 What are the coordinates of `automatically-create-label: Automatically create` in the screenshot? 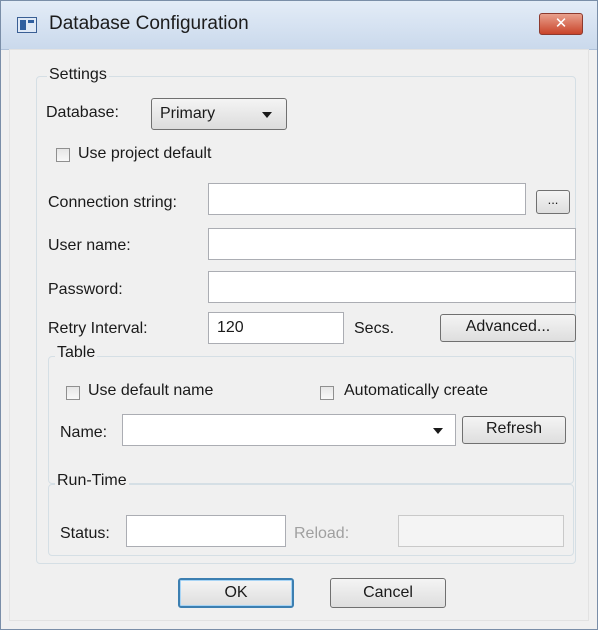 It's located at (416, 390).